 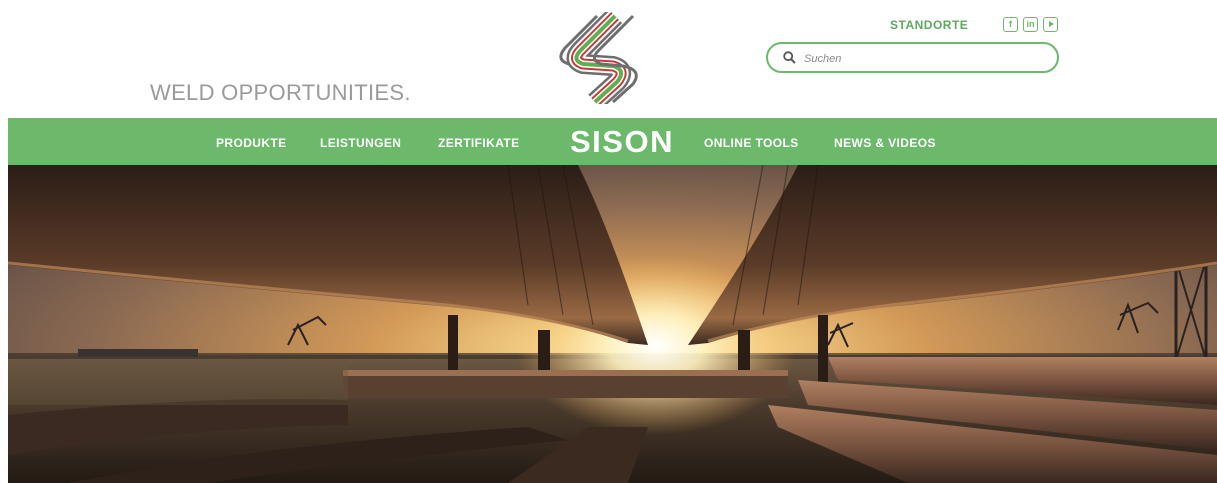 I want to click on facebook-icon: f, so click(x=1010, y=24).